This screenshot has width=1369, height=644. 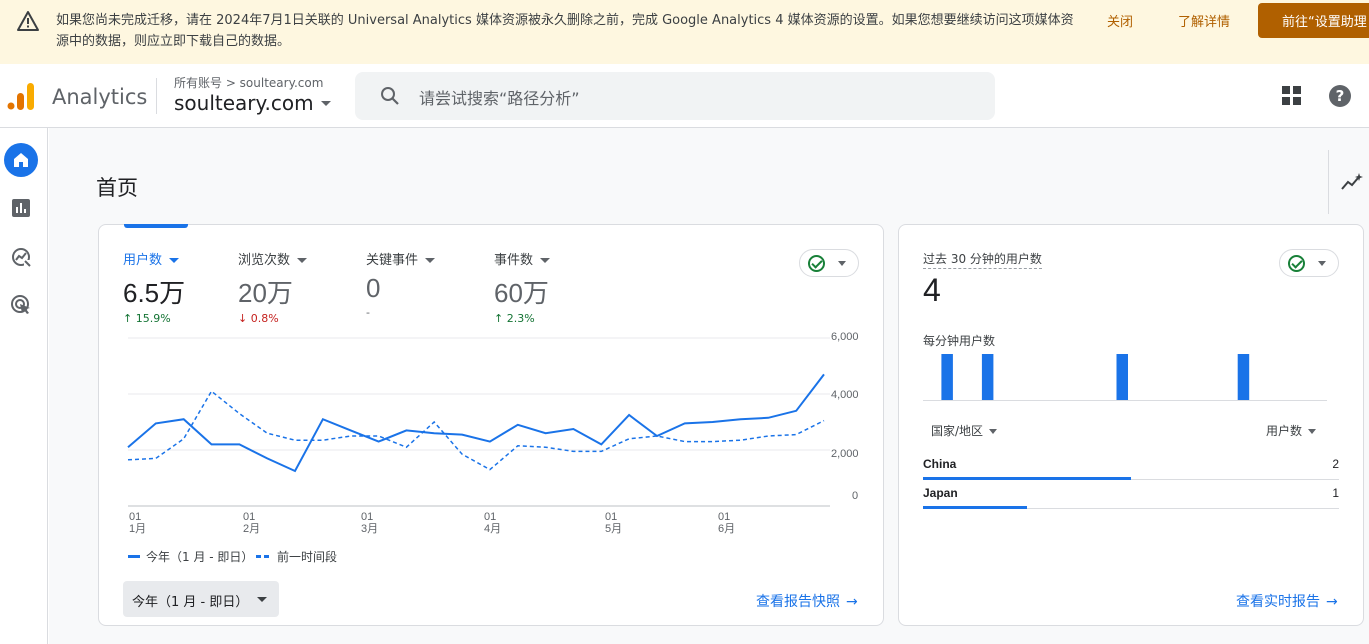 What do you see at coordinates (1204, 20) in the screenshot?
I see `banner-learn-more-link: 了解详情` at bounding box center [1204, 20].